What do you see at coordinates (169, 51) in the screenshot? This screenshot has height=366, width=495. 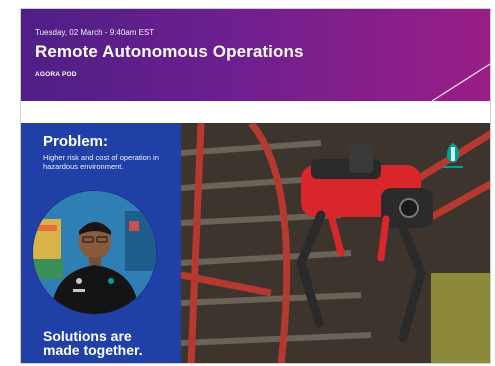 I see `slide-title: Remote Autonomous Operations` at bounding box center [169, 51].